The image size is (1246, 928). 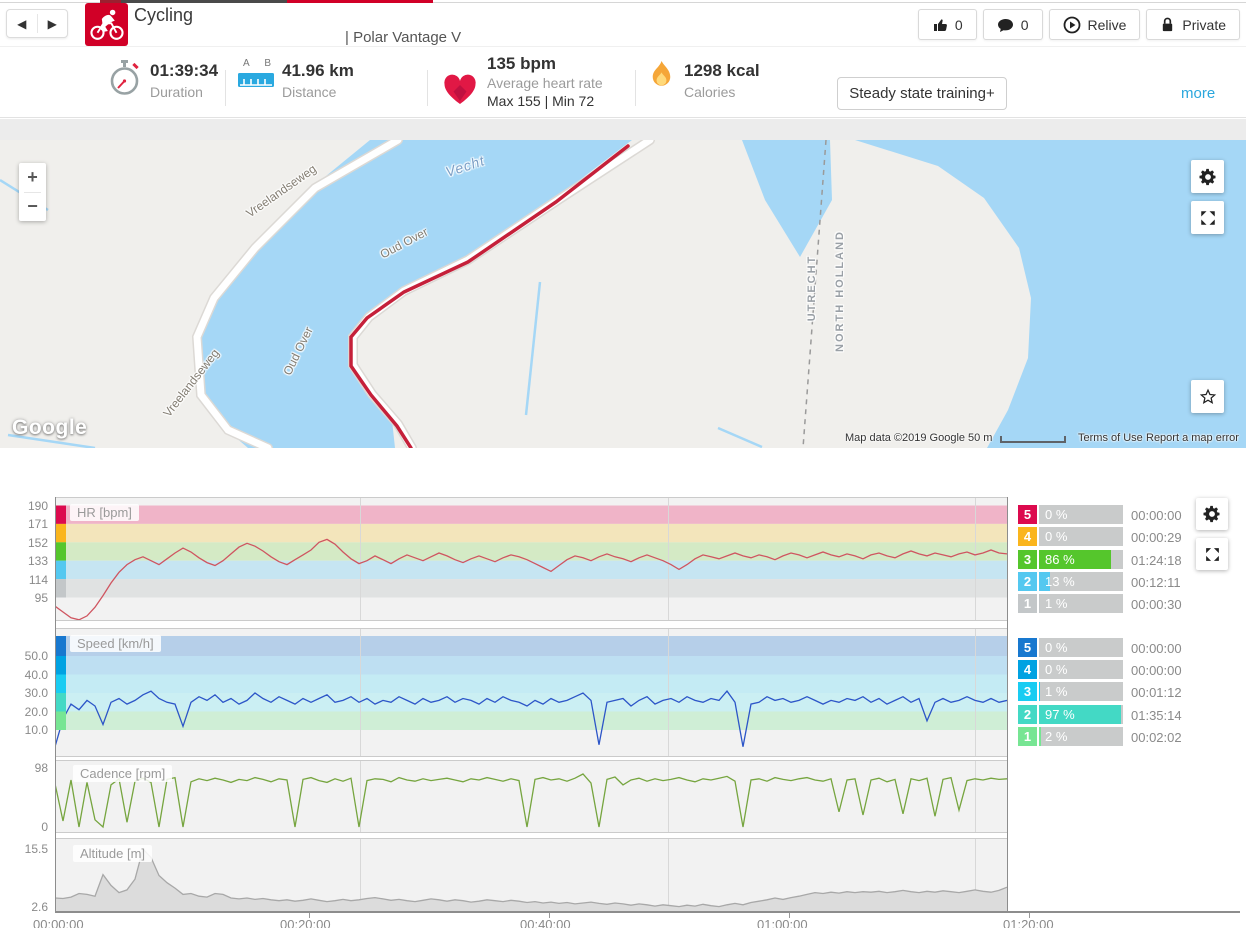 What do you see at coordinates (53, 23) in the screenshot?
I see `next-session-button: ▶` at bounding box center [53, 23].